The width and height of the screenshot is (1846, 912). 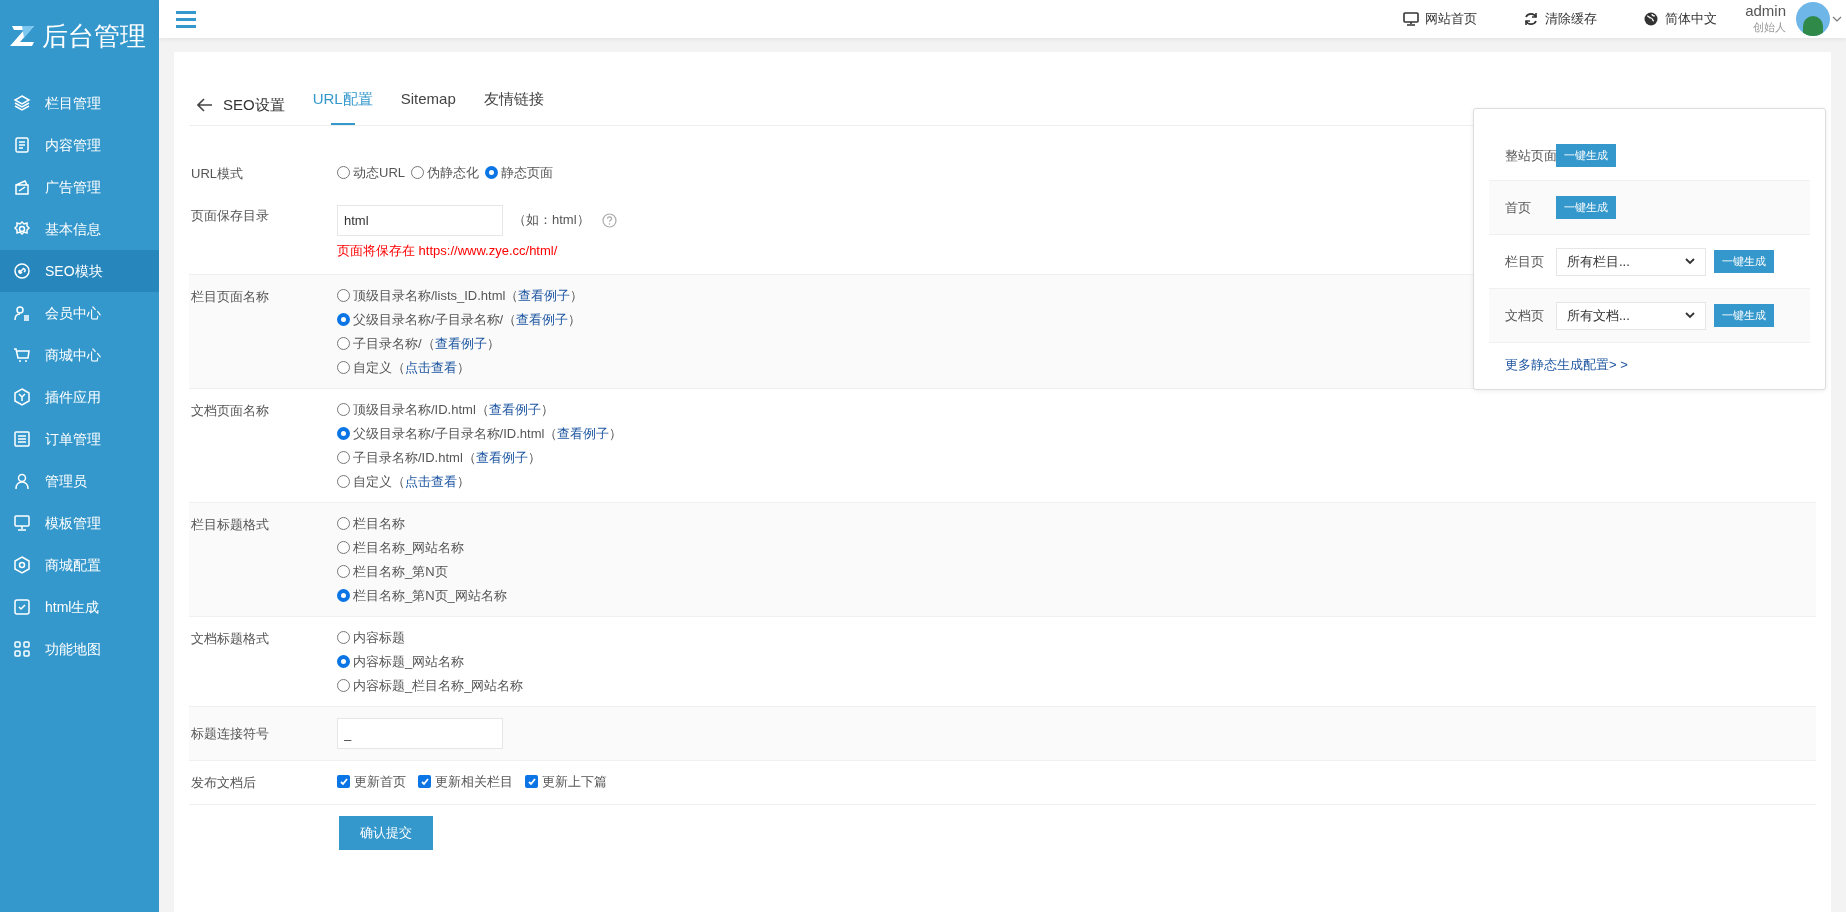 What do you see at coordinates (22, 271) in the screenshot?
I see `link-icon` at bounding box center [22, 271].